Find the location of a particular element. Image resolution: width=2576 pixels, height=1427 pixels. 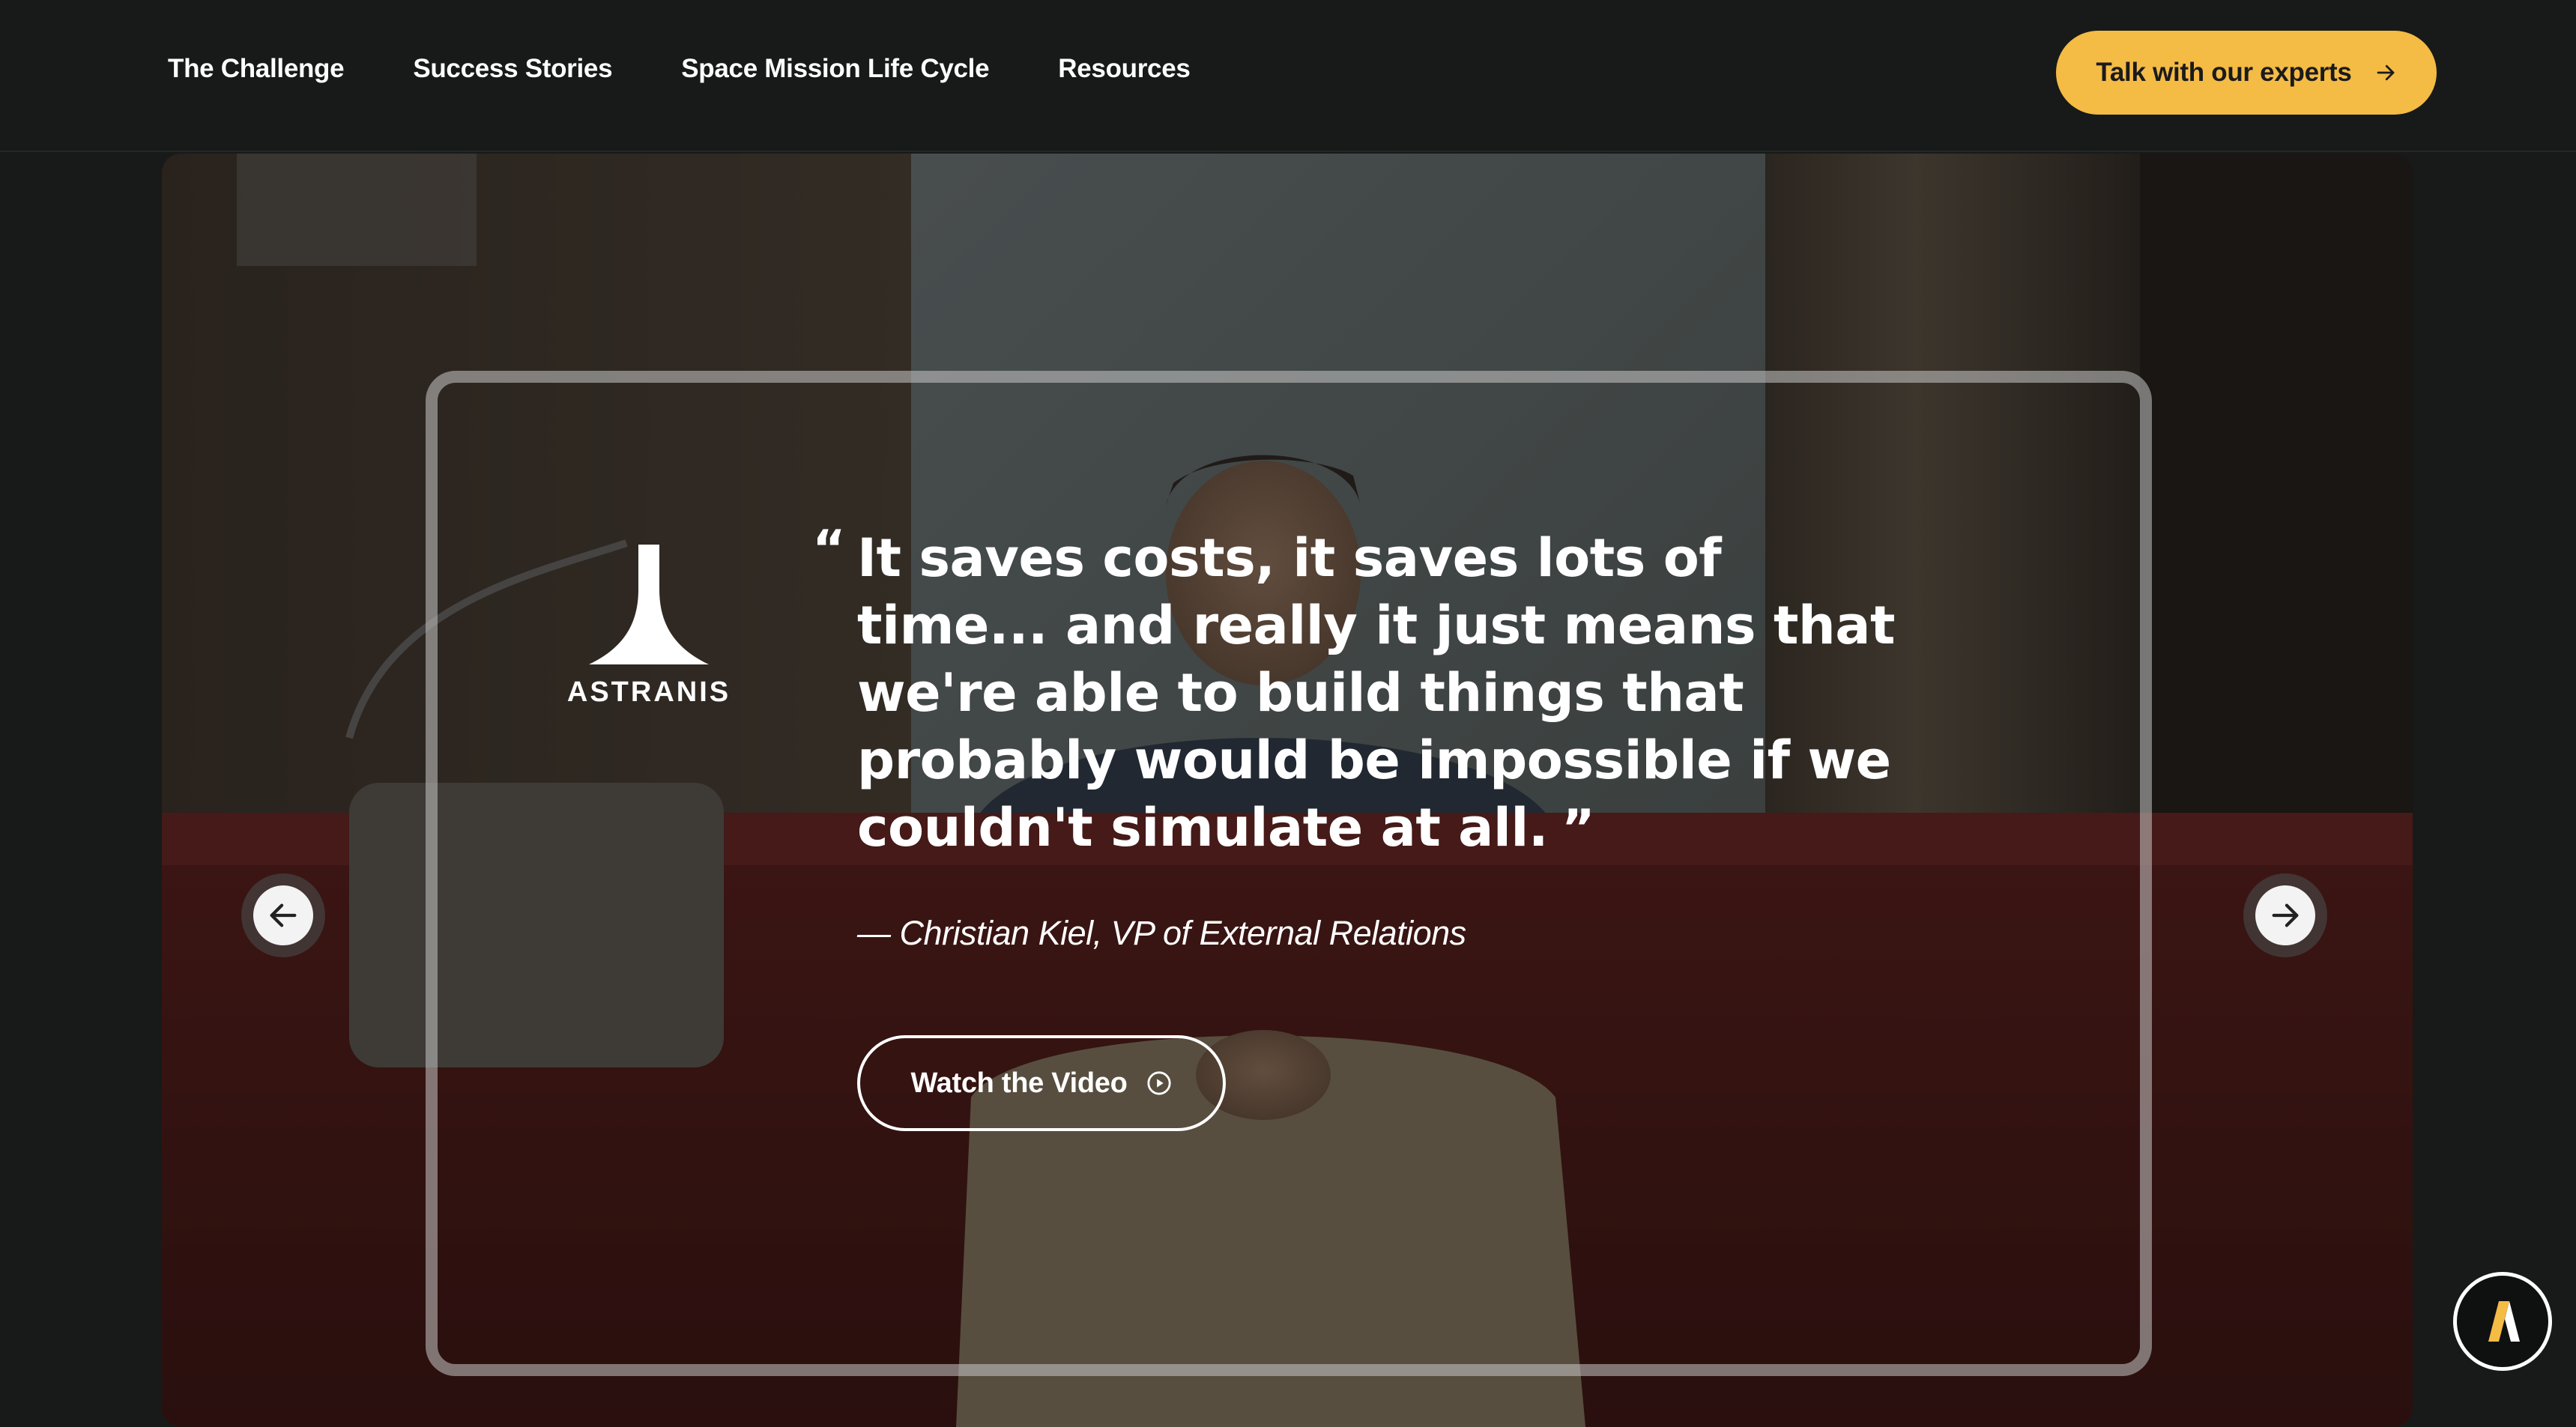

brand-floating-button is located at coordinates (2502, 1321).